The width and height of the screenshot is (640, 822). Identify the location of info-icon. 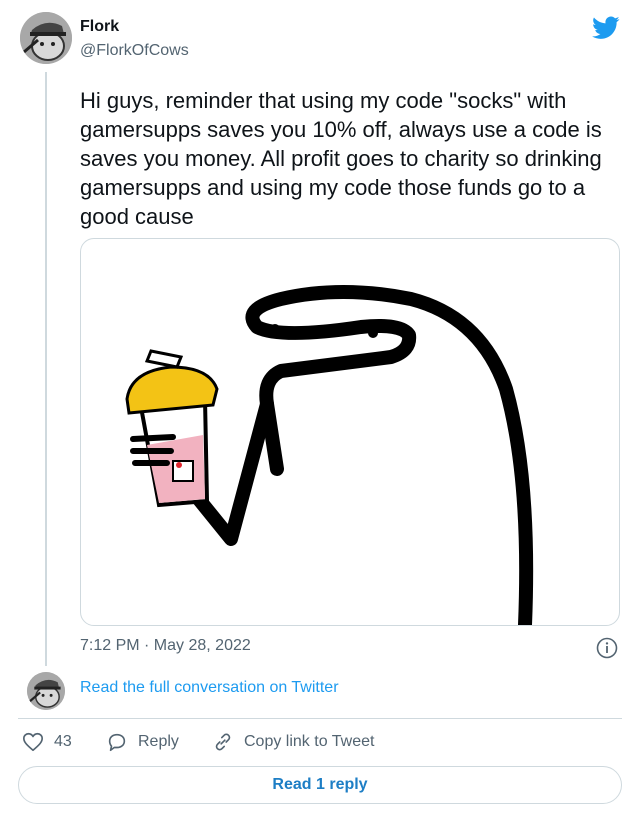
(607, 648).